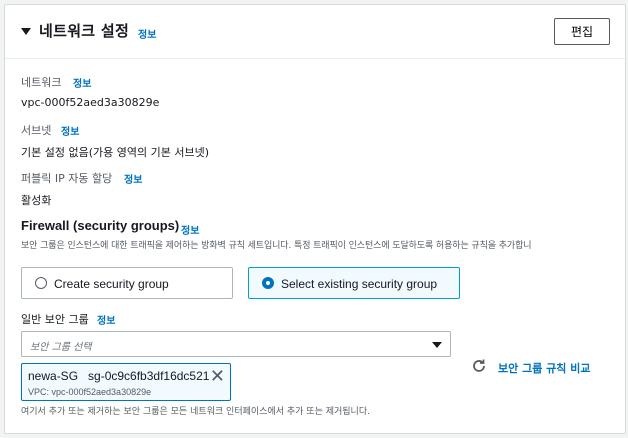 Image resolution: width=628 pixels, height=438 pixels. Describe the element at coordinates (90, 102) in the screenshot. I see `network-value: vpc-000f52aed3a30829e` at that location.